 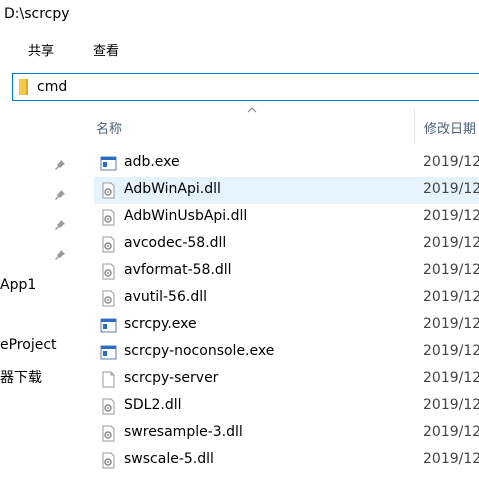 I want to click on tab-share: 共享, so click(x=41, y=49).